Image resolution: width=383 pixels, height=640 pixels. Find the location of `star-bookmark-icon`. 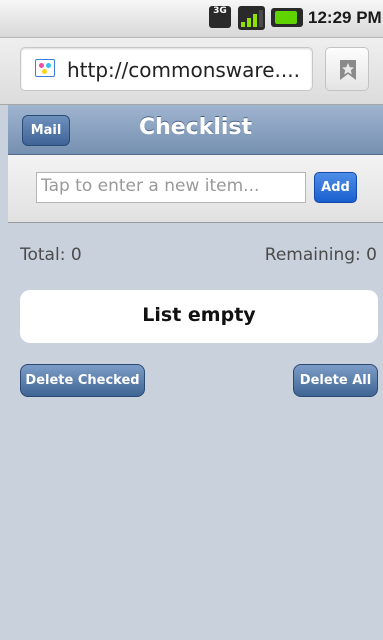

star-bookmark-icon is located at coordinates (348, 70).